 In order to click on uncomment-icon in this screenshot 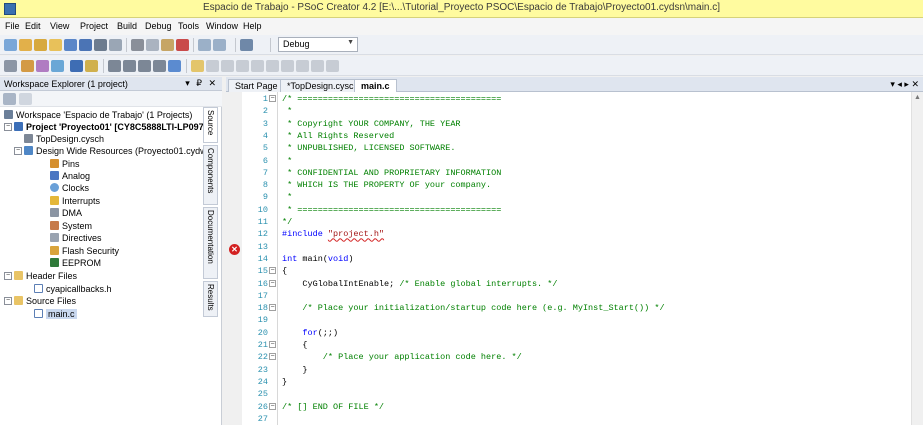, I will do `click(159, 66)`.